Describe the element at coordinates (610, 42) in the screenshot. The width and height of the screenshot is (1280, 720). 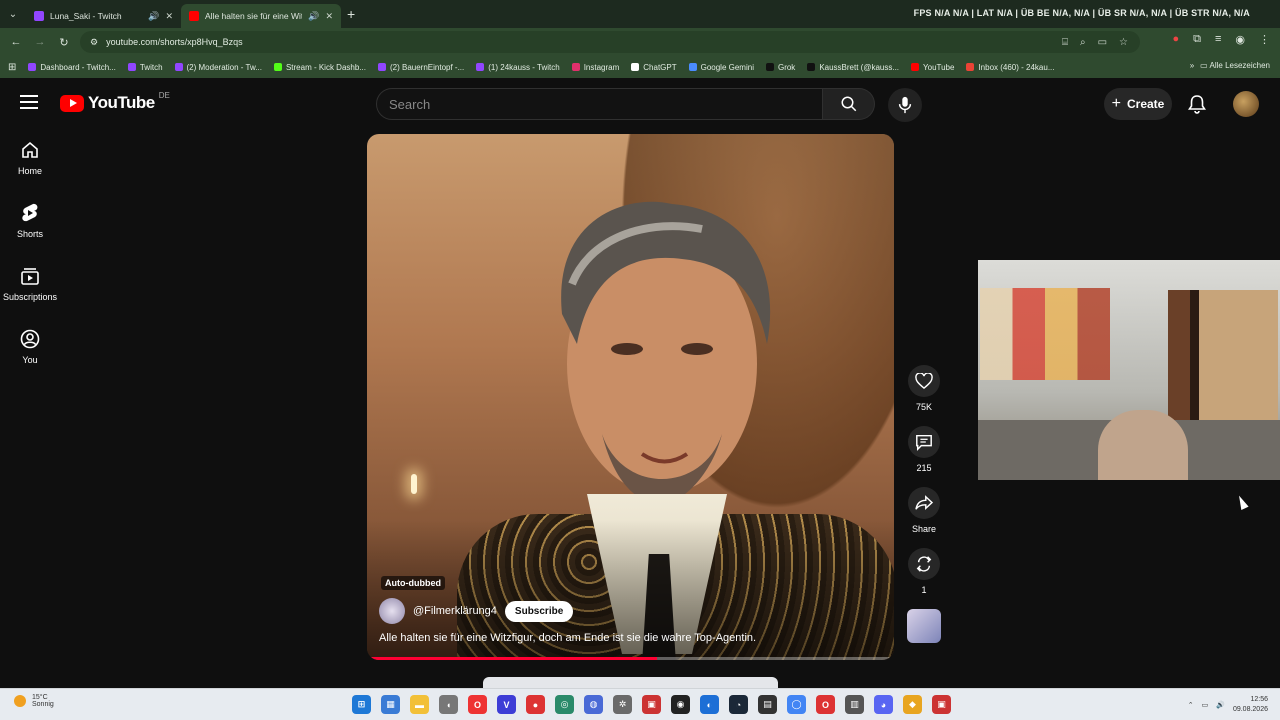
I see `url-bar: ⚙ youtube.com/shorts/xp8Hvq_Bzqs ⌸ ⌕ ▭ ☆` at that location.